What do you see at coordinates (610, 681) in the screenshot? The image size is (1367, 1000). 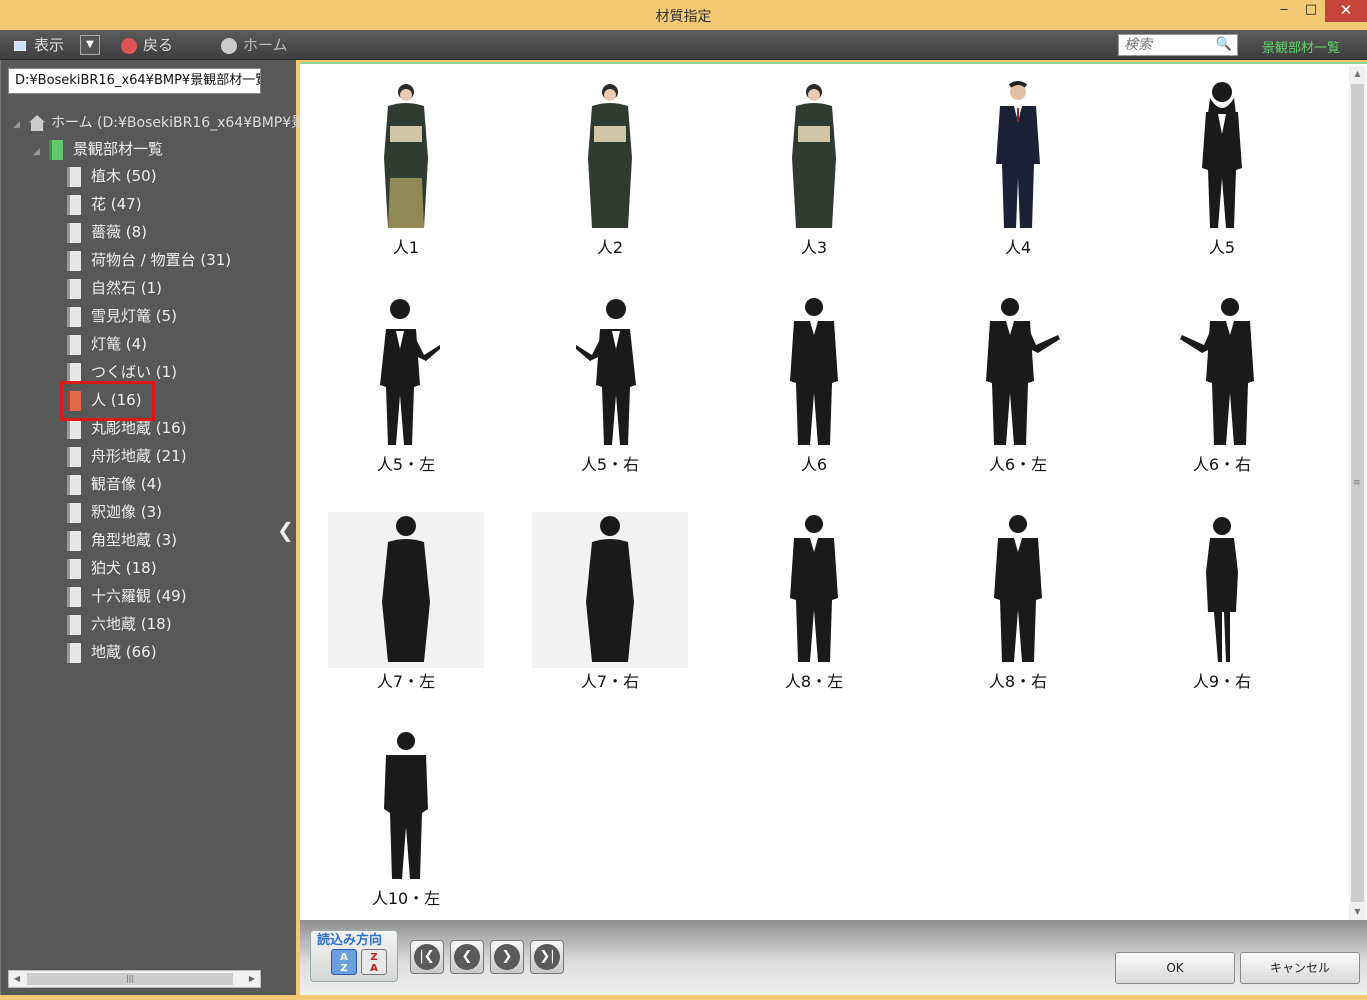 I see `thumbnail-label: 人7・右` at bounding box center [610, 681].